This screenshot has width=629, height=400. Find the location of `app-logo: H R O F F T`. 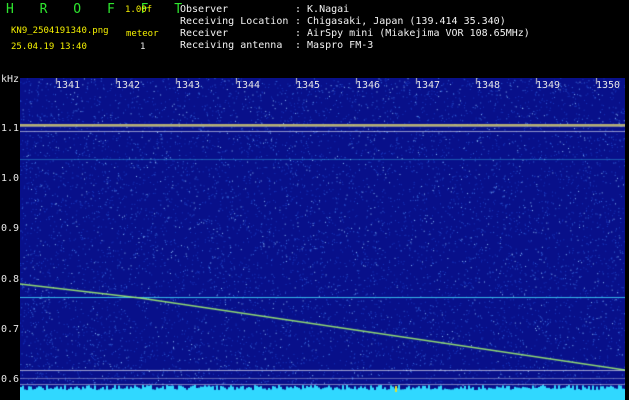

app-logo: H R O F F T is located at coordinates (99, 9).